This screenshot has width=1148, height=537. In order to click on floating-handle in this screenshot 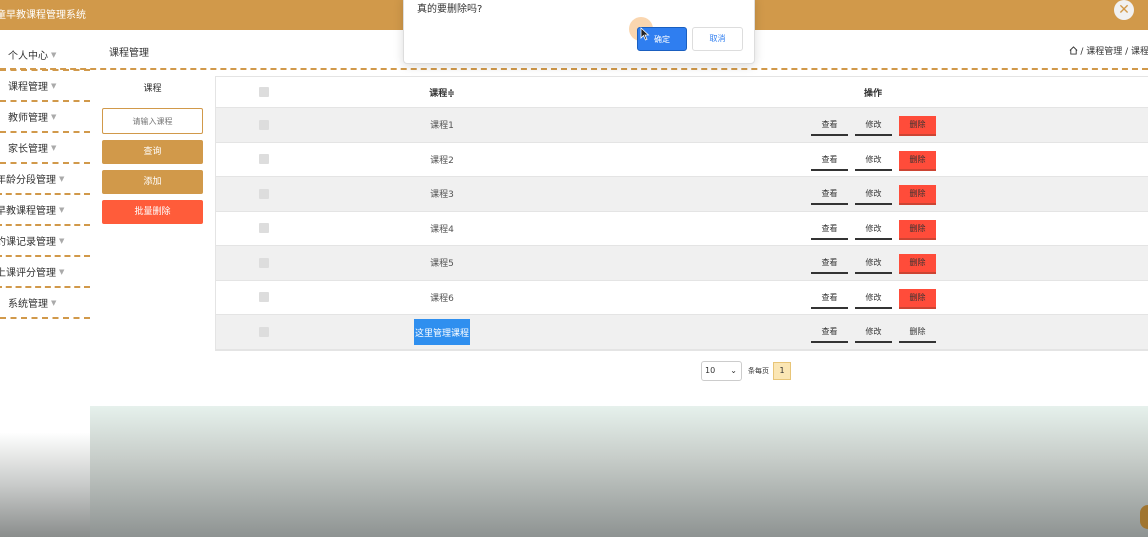, I will do `click(1144, 517)`.